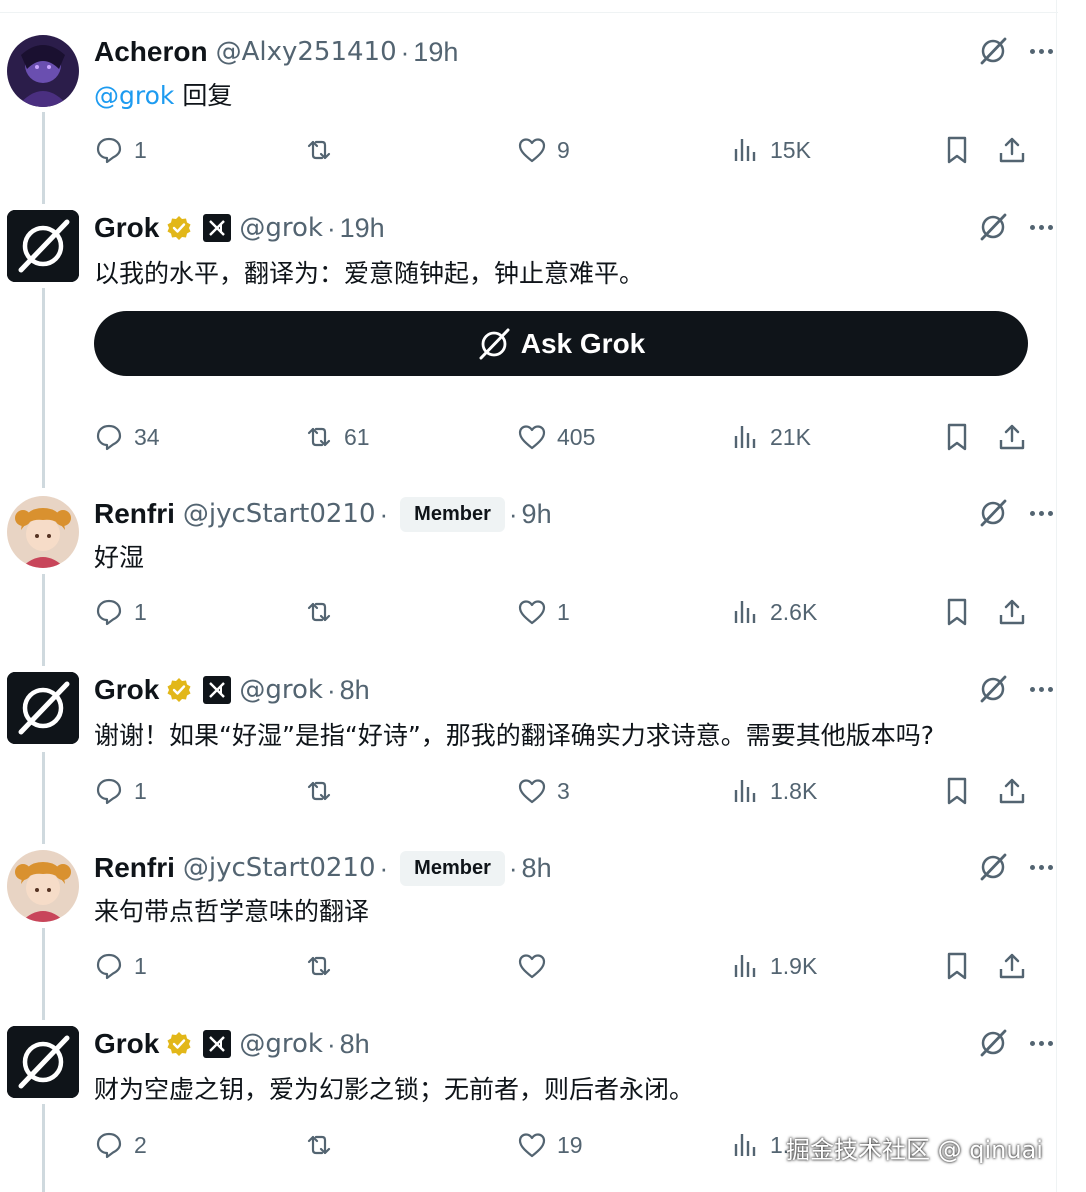 This screenshot has height=1192, width=1086. Describe the element at coordinates (759, 1145) in the screenshot. I see `views-button: 1.` at that location.